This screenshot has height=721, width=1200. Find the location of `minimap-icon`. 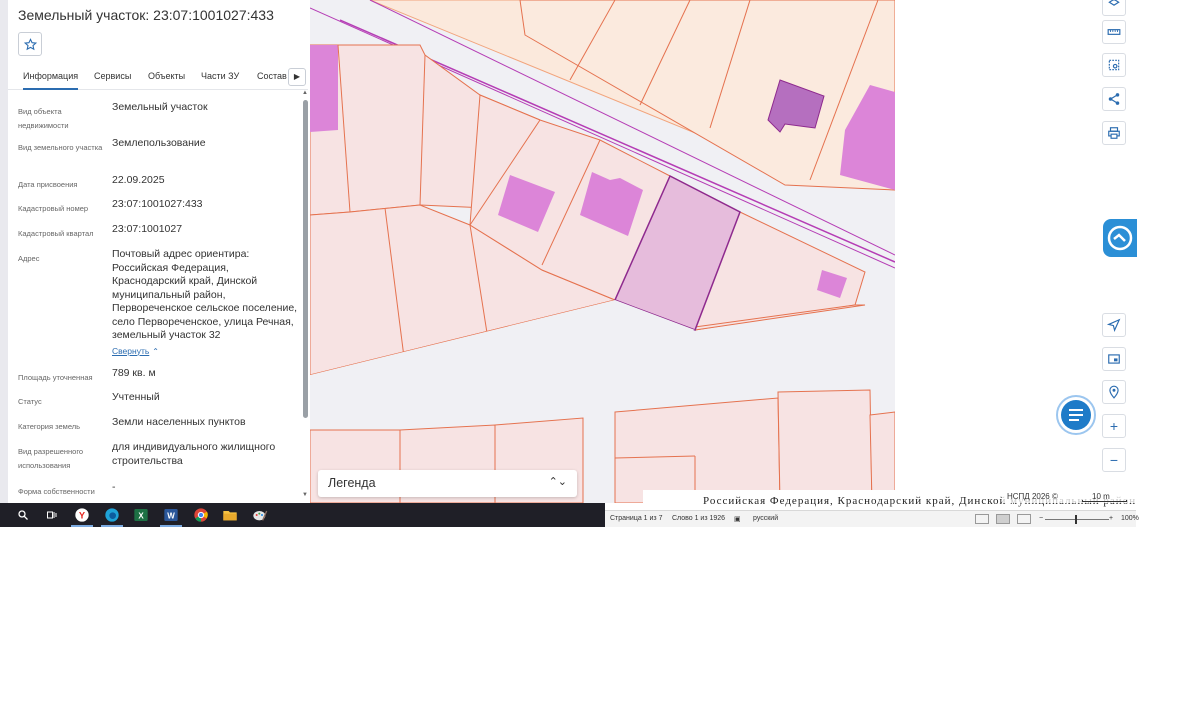

minimap-icon is located at coordinates (1114, 359).